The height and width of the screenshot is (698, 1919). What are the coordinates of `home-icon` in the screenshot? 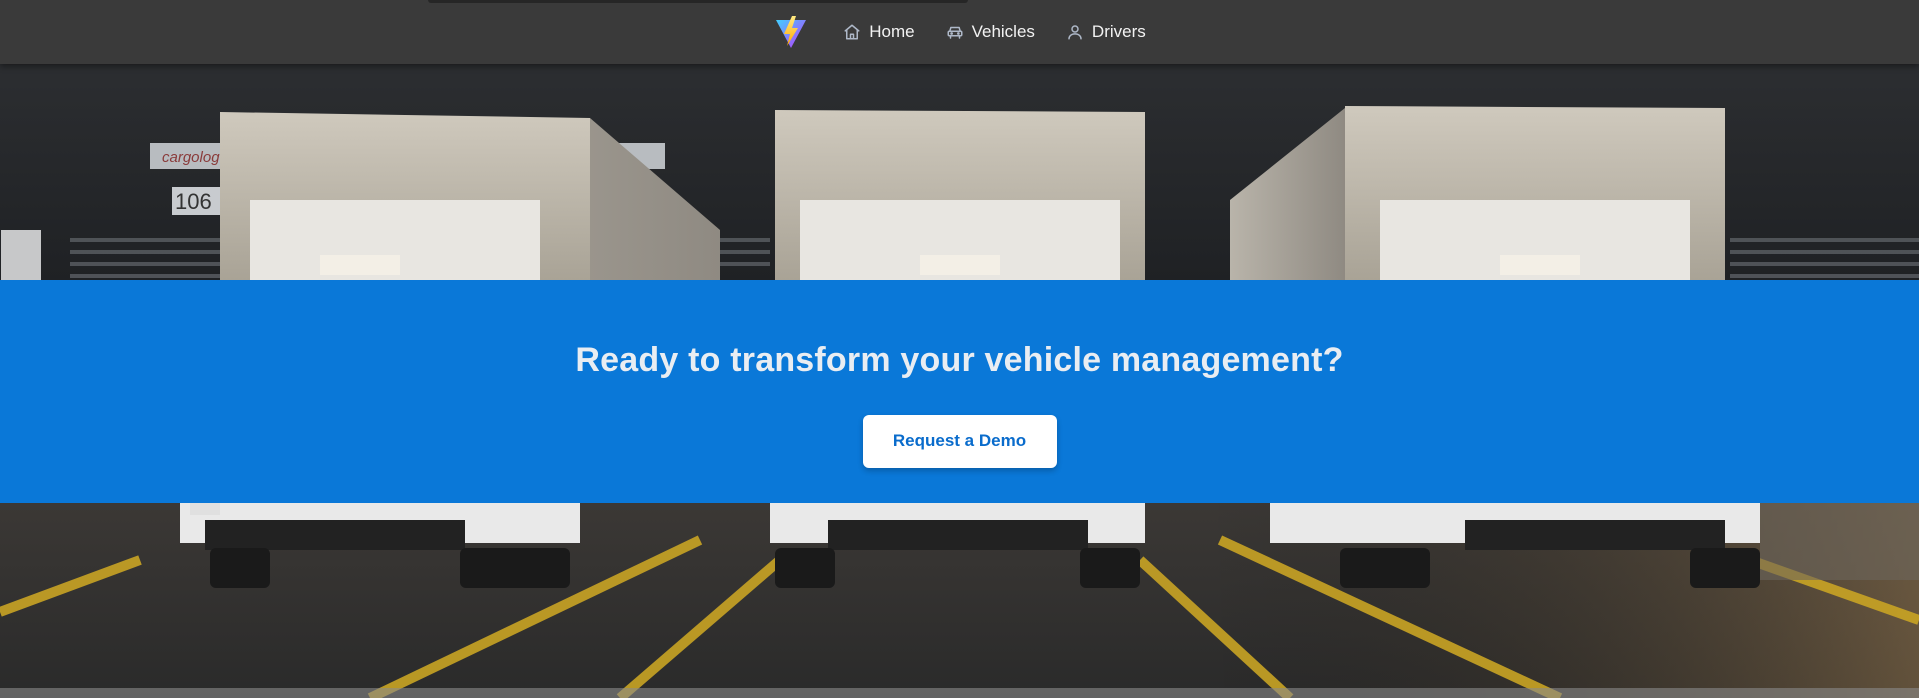 It's located at (852, 32).